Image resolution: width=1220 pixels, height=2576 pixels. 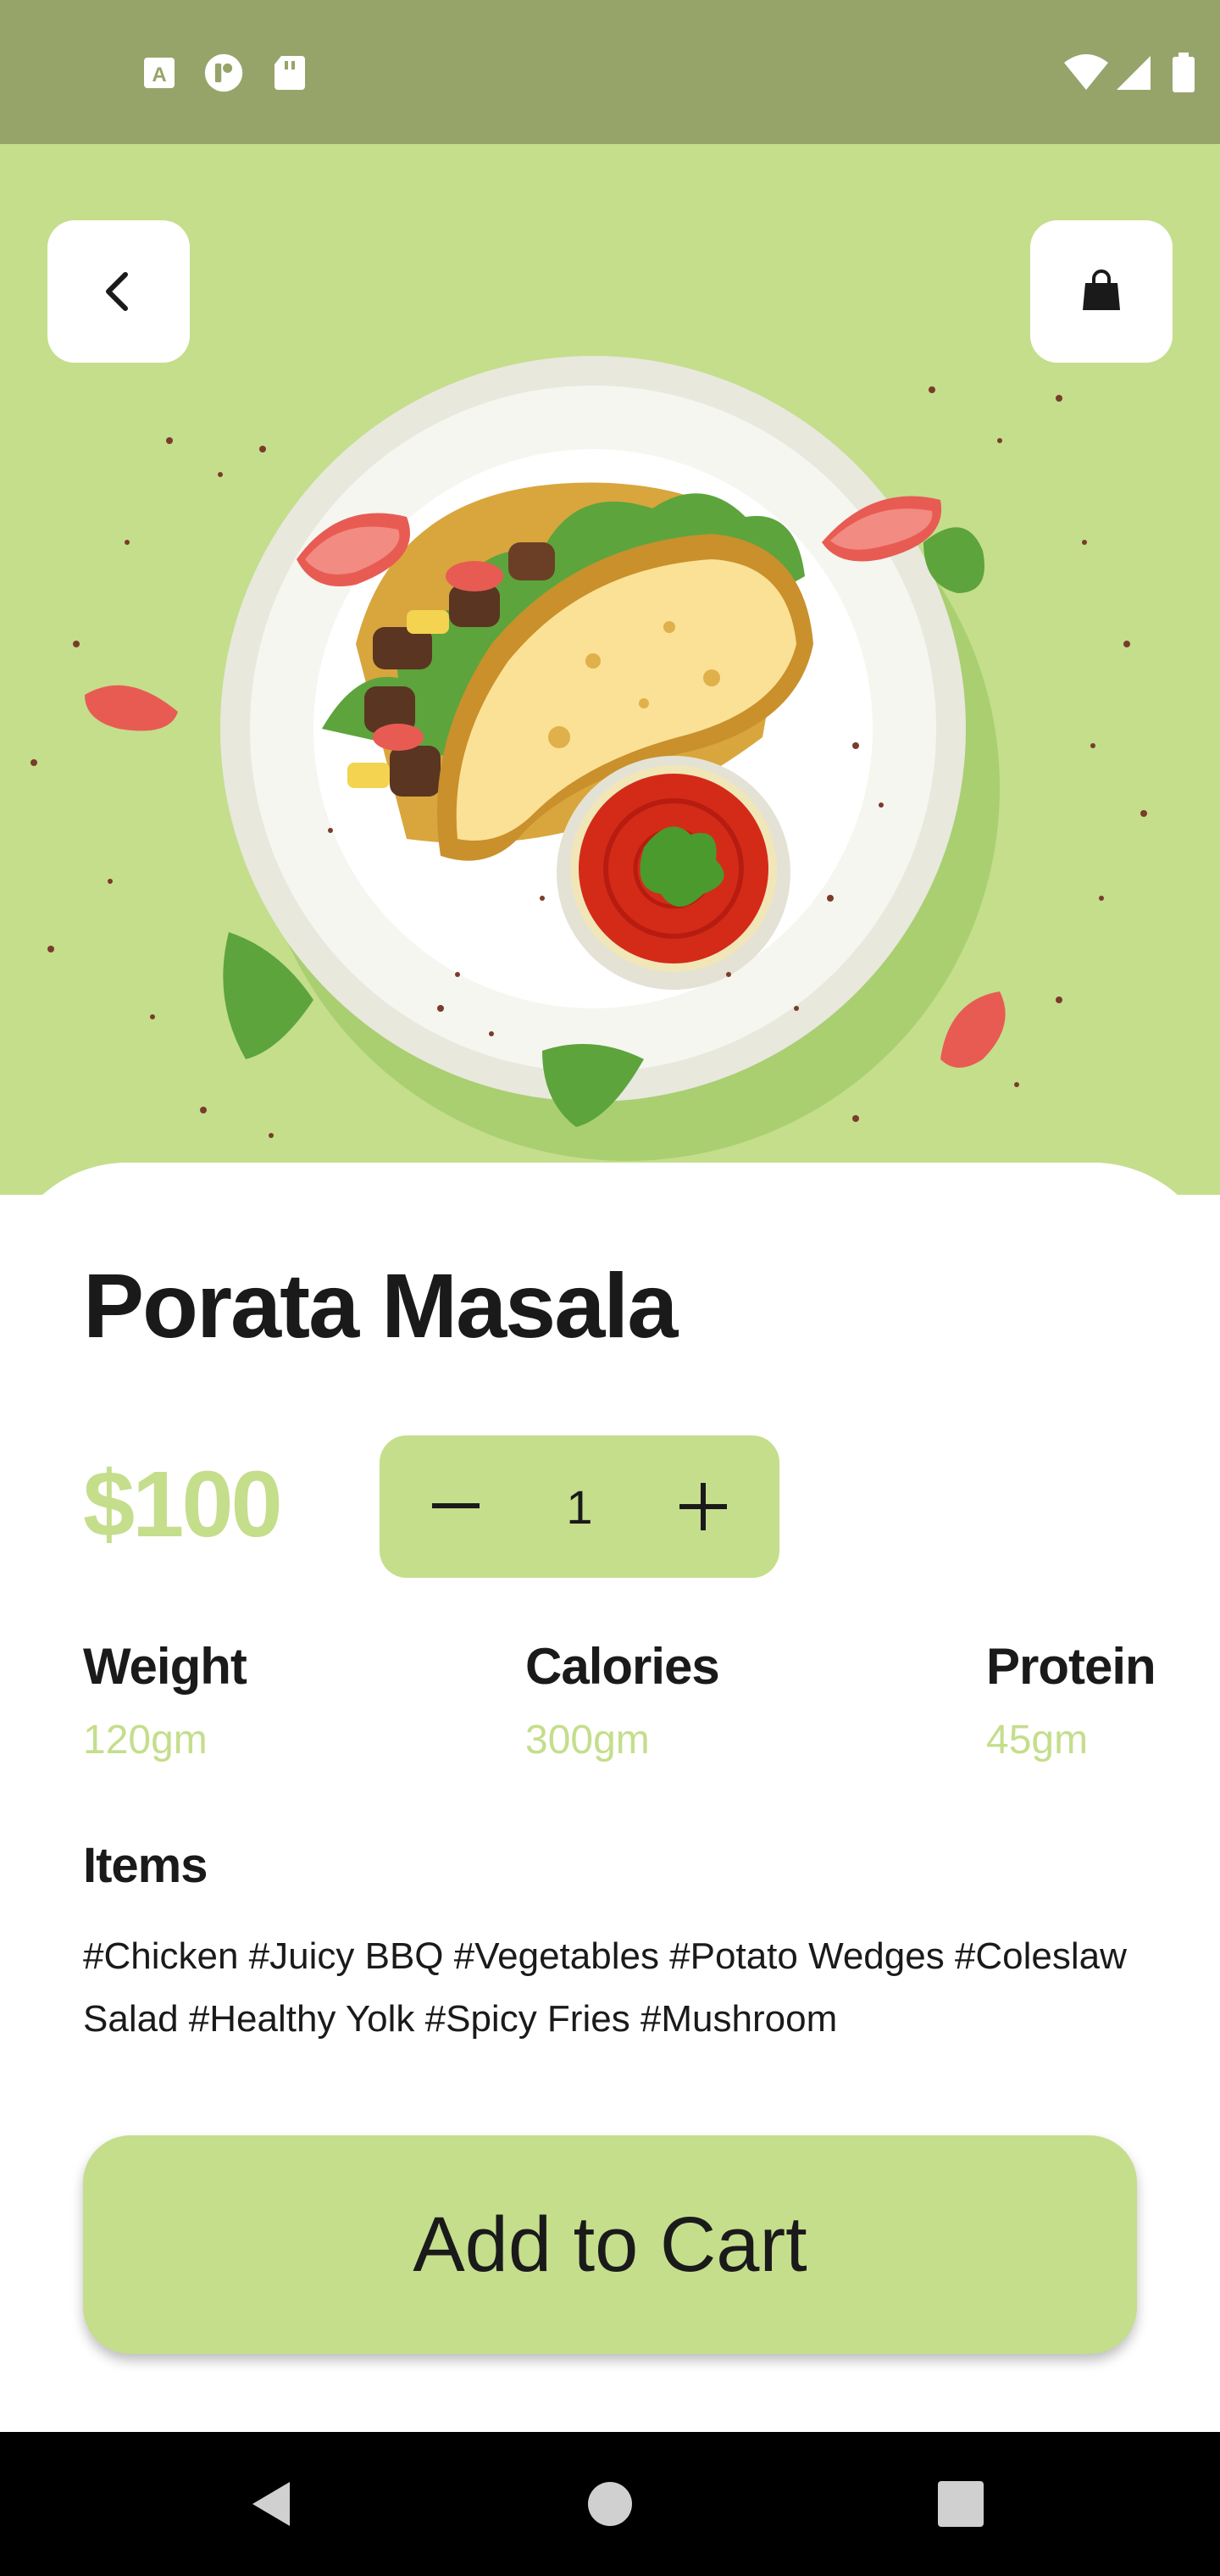 I want to click on quantity-value: 1, so click(x=579, y=1507).